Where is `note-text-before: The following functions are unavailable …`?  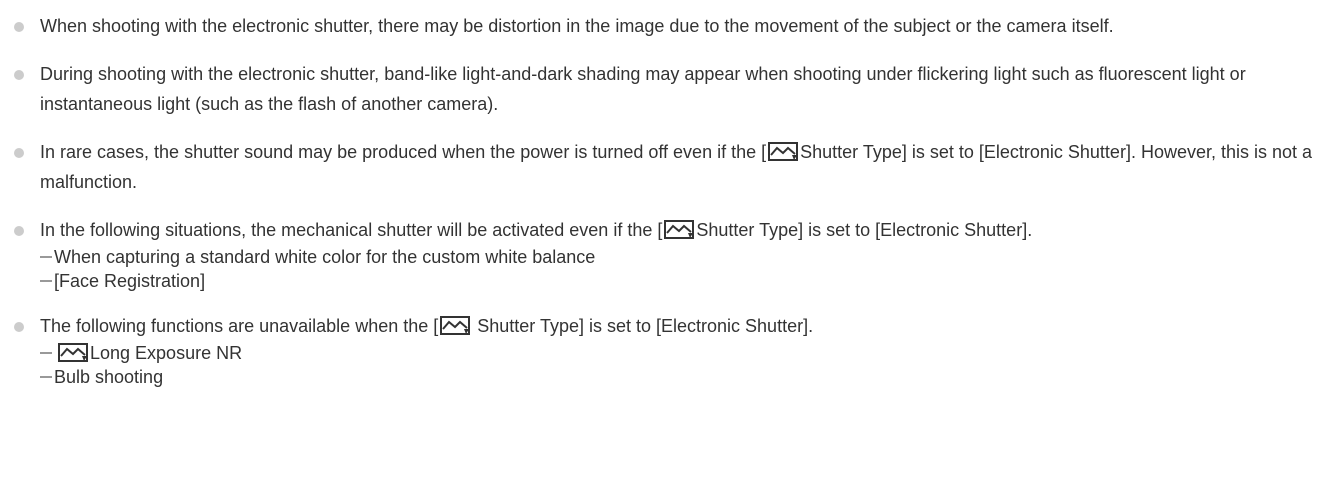 note-text-before: The following functions are unavailable … is located at coordinates (239, 326).